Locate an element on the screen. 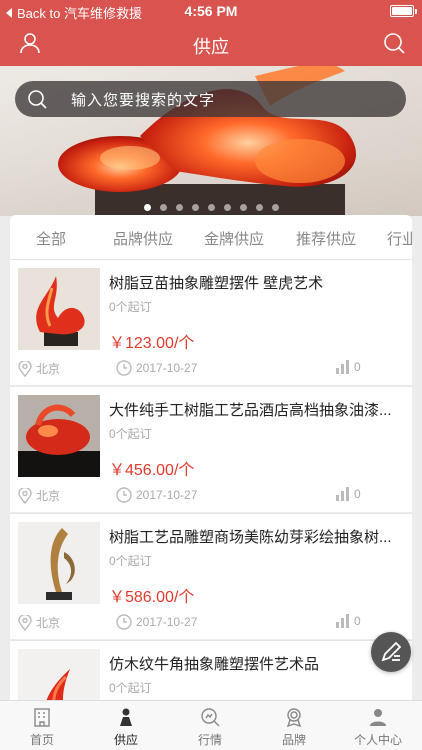  chart-icon is located at coordinates (210, 717).